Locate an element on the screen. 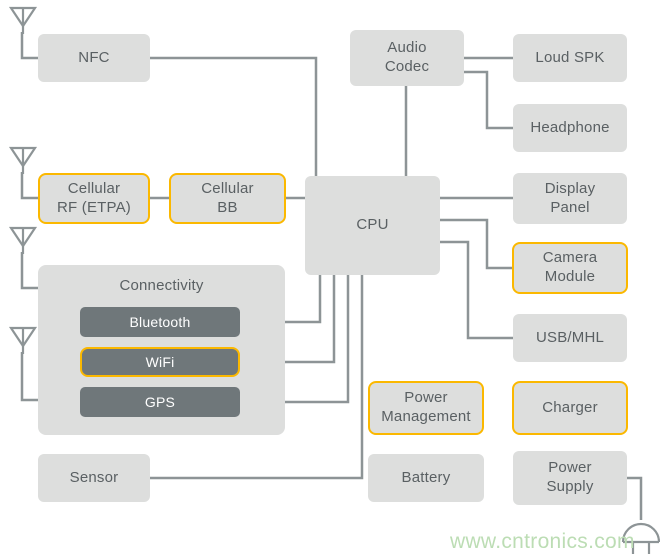 The width and height of the screenshot is (660, 560). wire-cpu-wifi is located at coordinates (310, 319).